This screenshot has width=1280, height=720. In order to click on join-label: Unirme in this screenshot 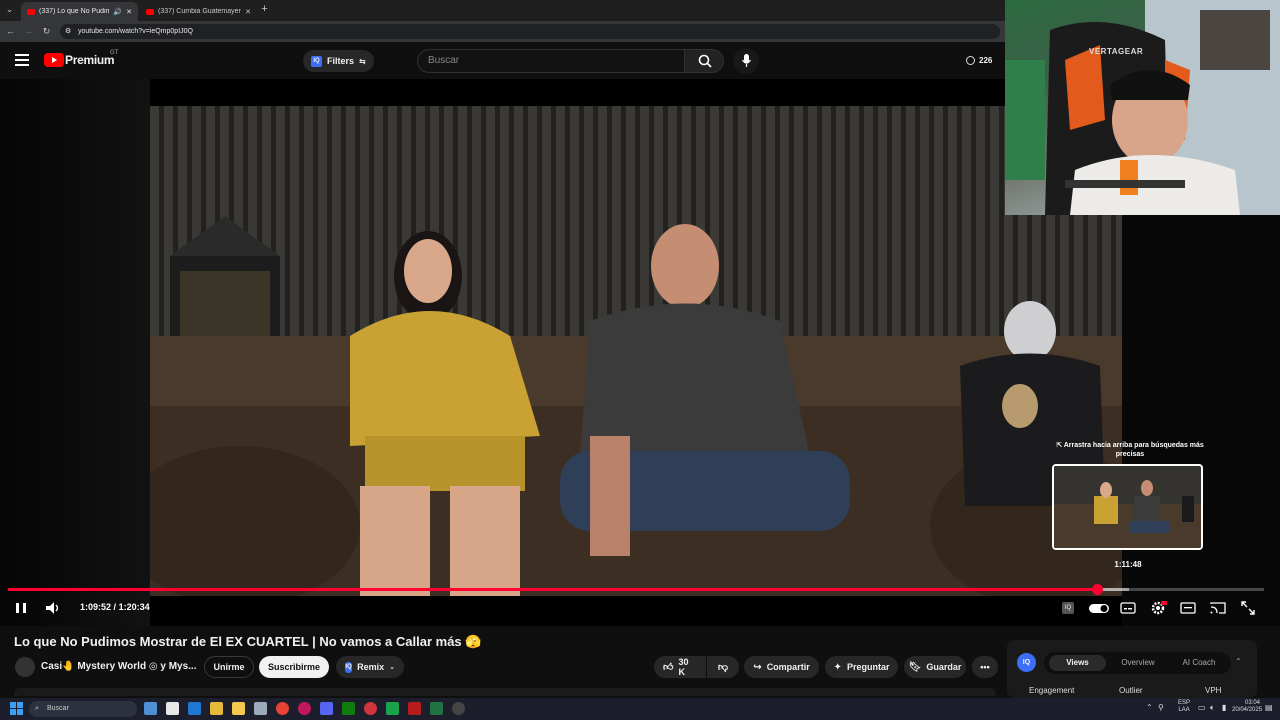, I will do `click(229, 667)`.